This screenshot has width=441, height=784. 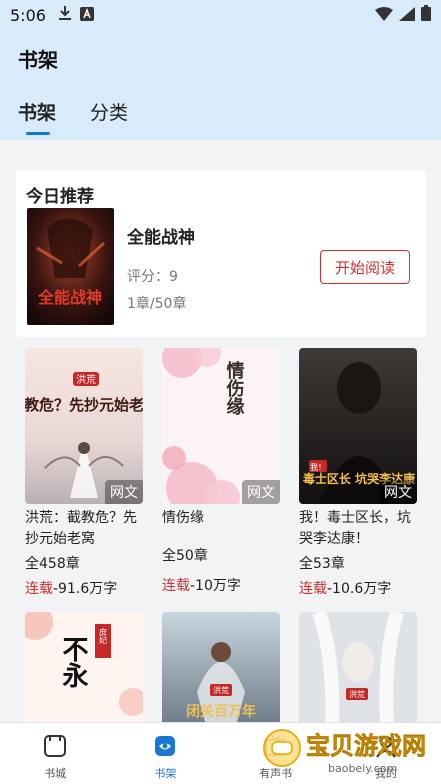 I want to click on nav-profile: 我的, so click(x=386, y=753).